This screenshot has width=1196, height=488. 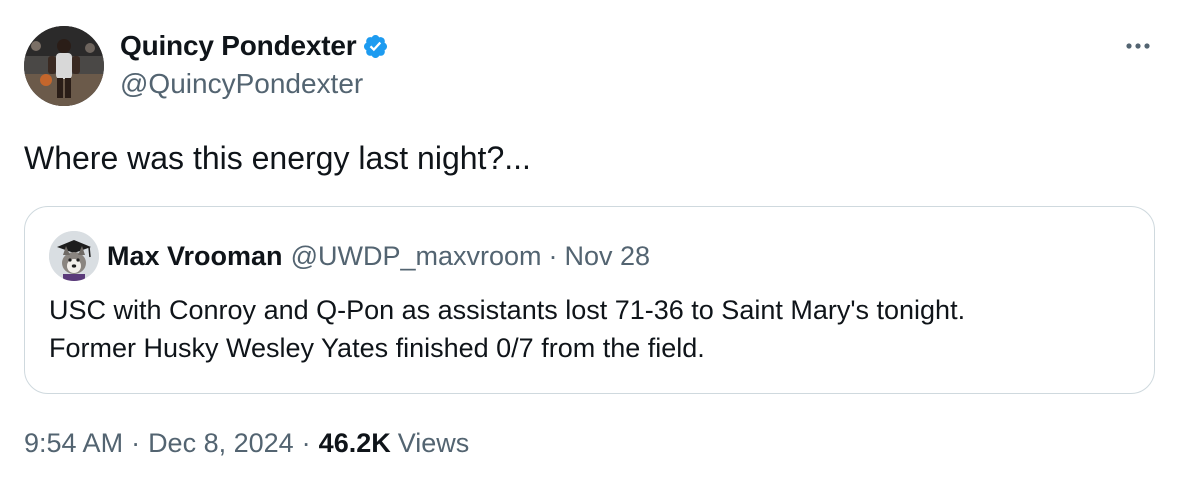 I want to click on author-name-row: Quincy Pondexter, so click(x=254, y=46).